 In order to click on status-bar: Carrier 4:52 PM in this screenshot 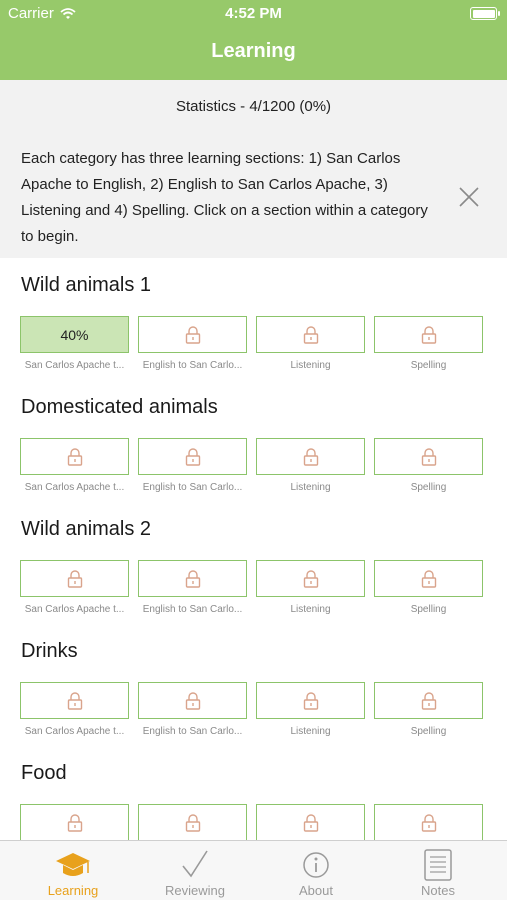, I will do `click(253, 14)`.